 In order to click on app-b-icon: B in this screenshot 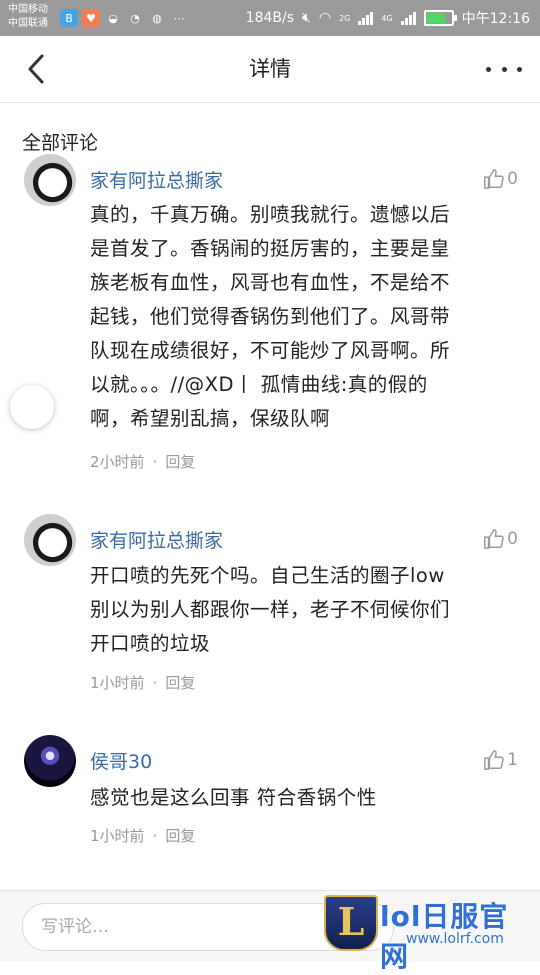, I will do `click(69, 18)`.